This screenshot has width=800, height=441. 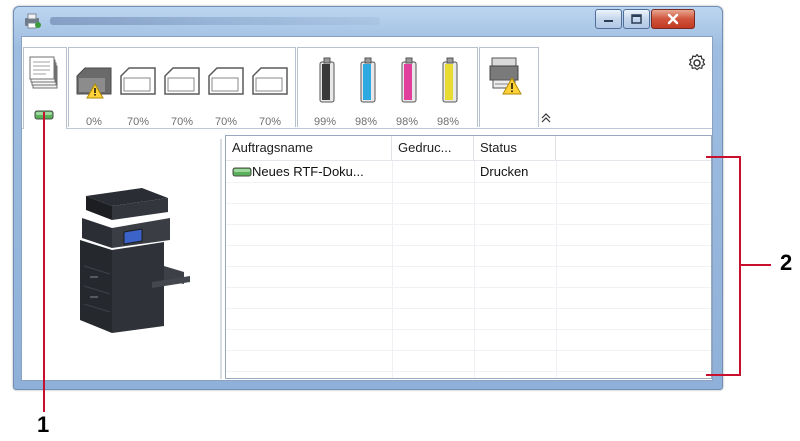 I want to click on table-header: Auftragsname Gedruc... Status, so click(x=468, y=148).